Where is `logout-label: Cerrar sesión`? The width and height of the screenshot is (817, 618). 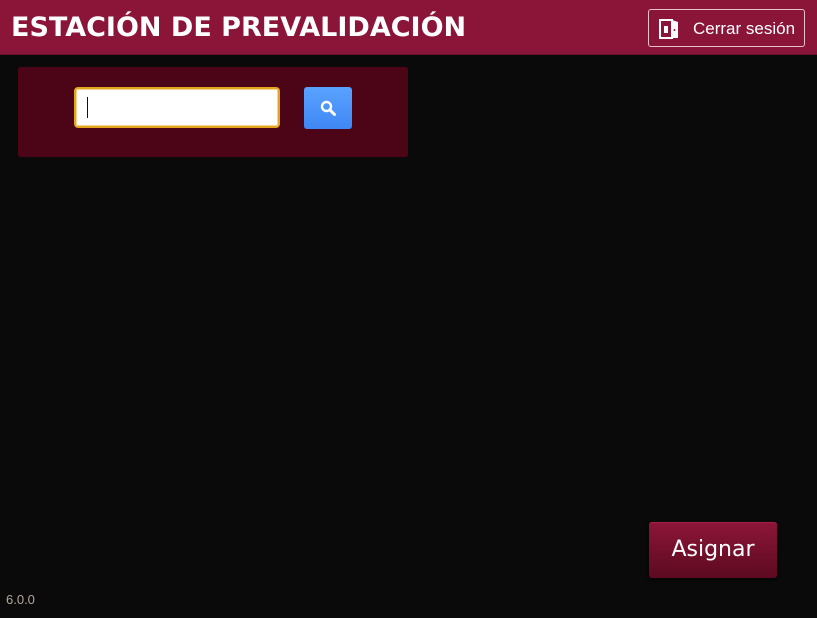
logout-label: Cerrar sesión is located at coordinates (744, 28).